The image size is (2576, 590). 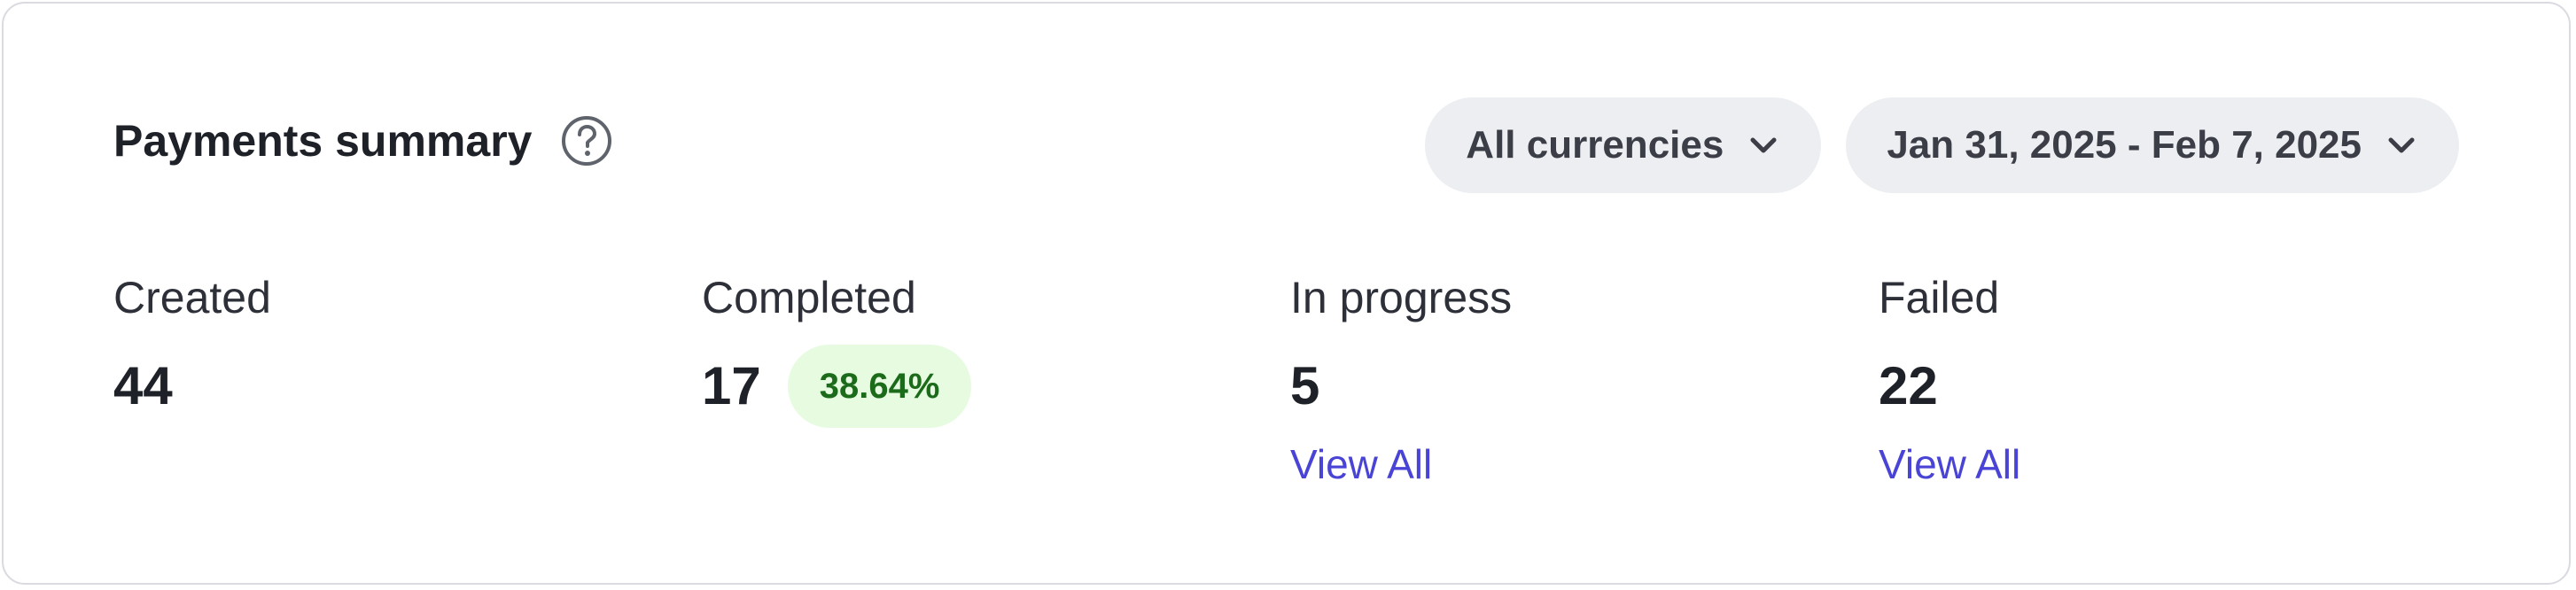 What do you see at coordinates (731, 385) in the screenshot?
I see `stat-completed-value: 17` at bounding box center [731, 385].